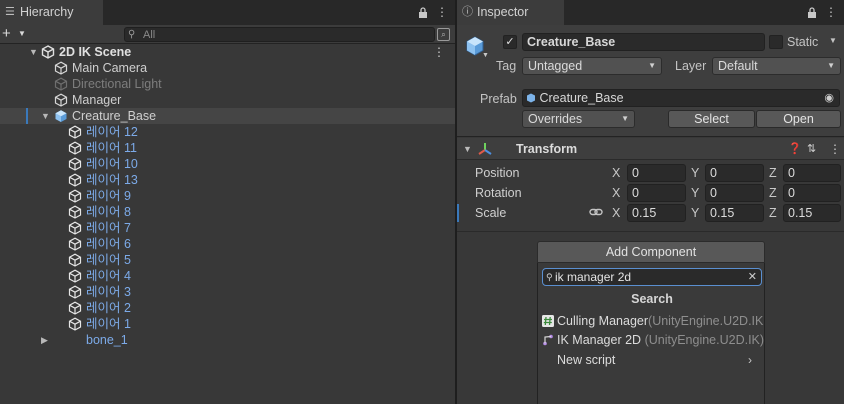  What do you see at coordinates (795, 149) in the screenshot?
I see `help-icon: ❓` at bounding box center [795, 149].